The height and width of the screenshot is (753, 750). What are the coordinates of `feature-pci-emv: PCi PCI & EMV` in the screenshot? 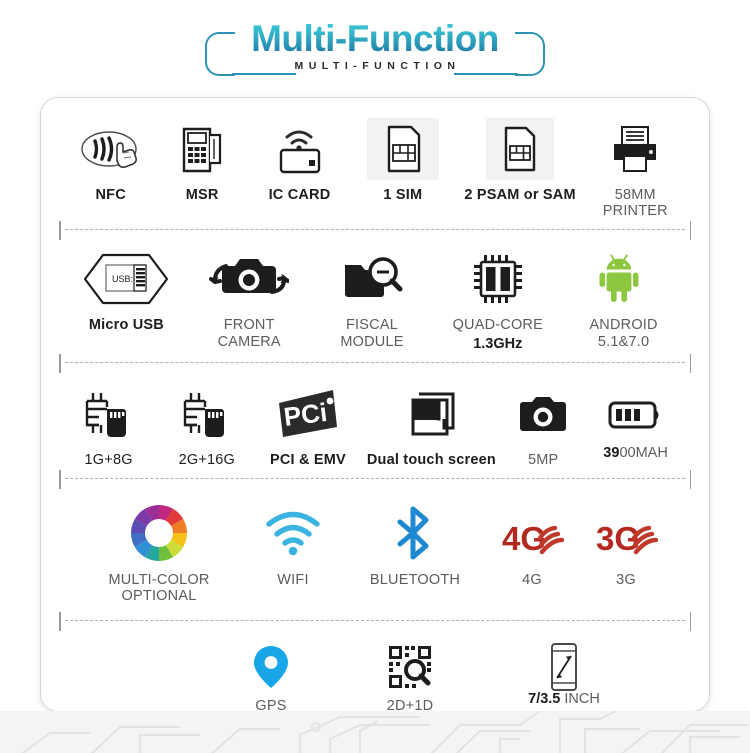 It's located at (307, 425).